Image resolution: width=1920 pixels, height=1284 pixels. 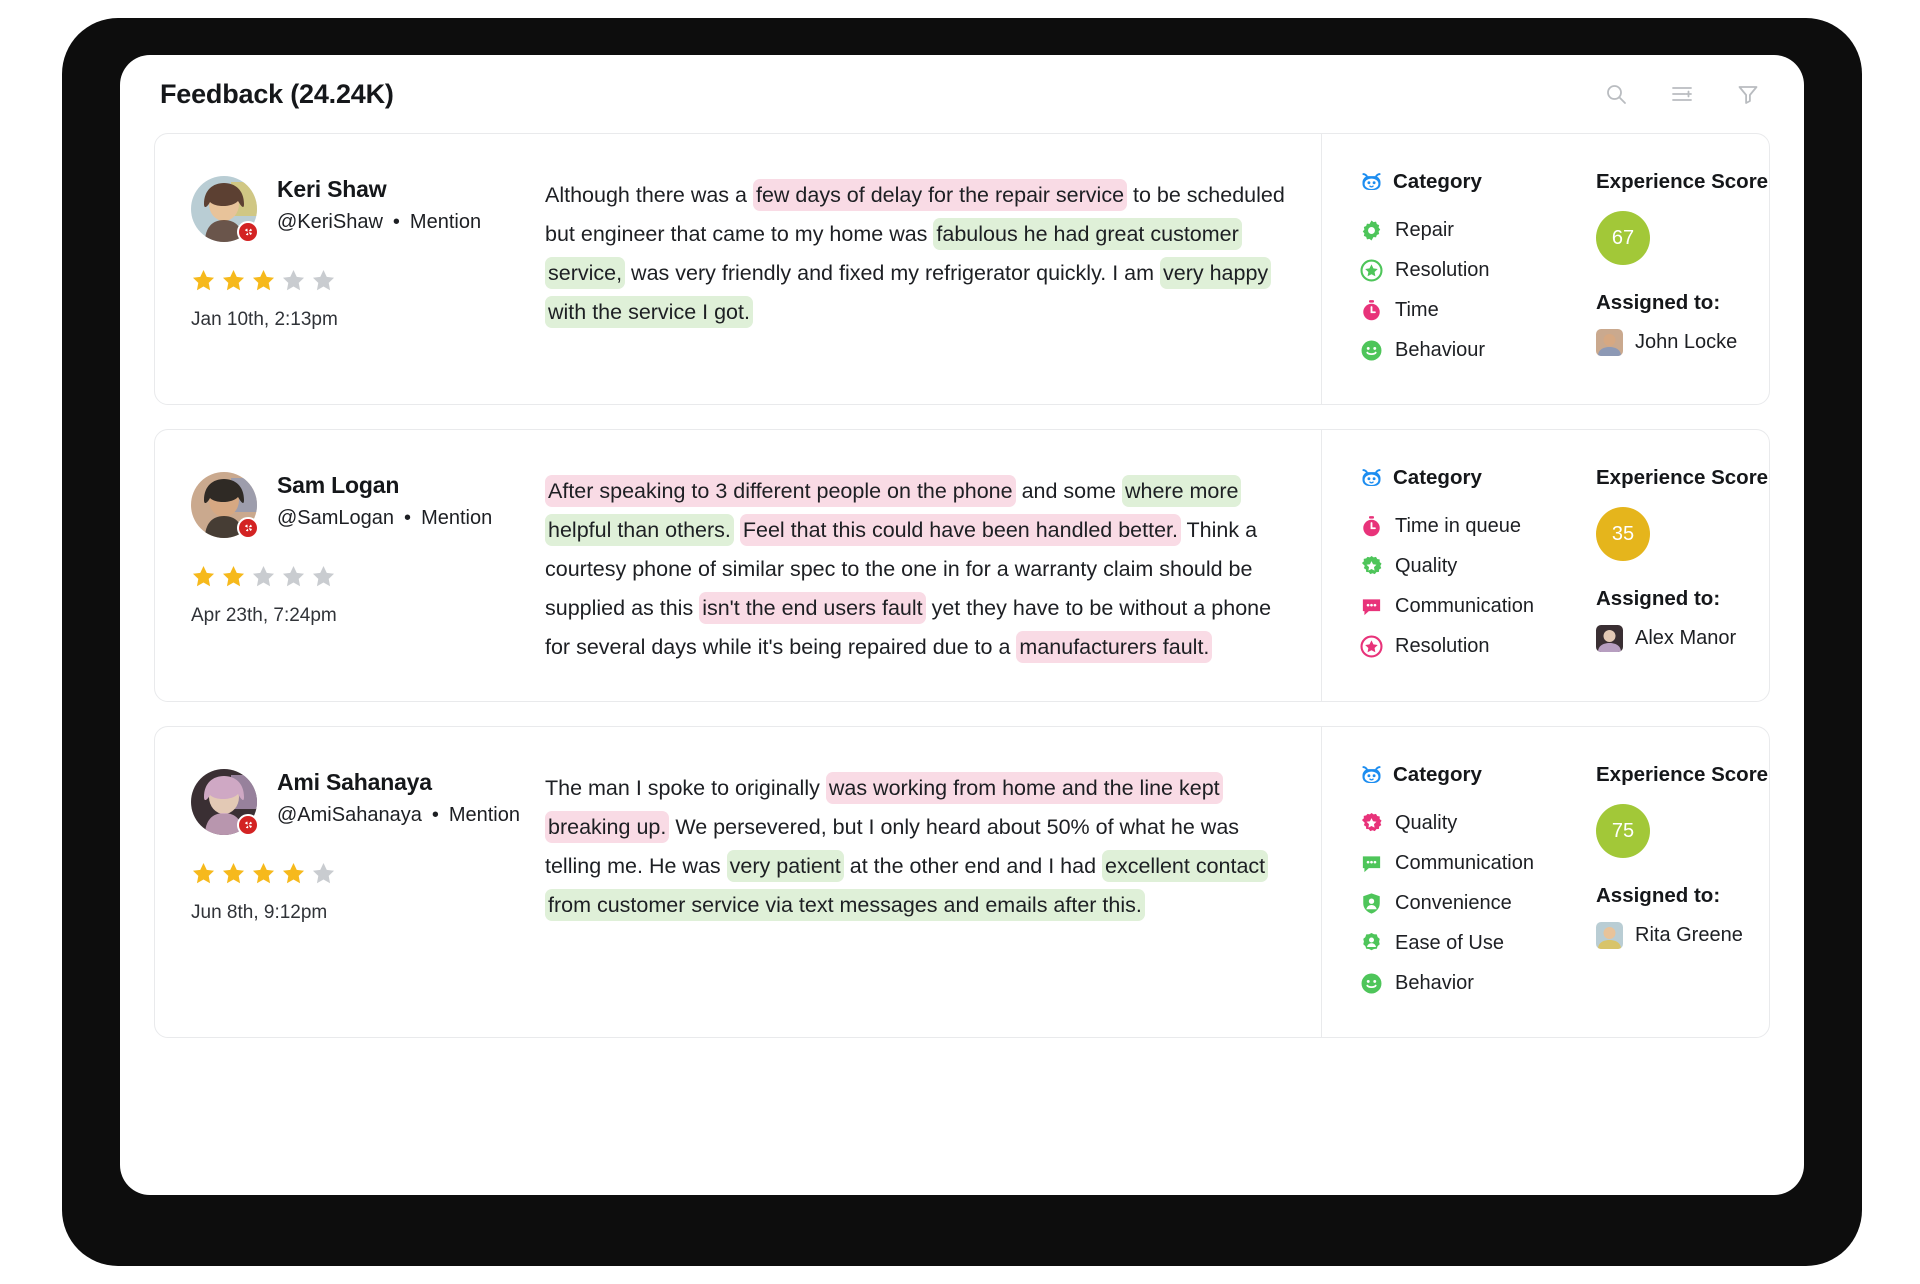 What do you see at coordinates (1442, 269) in the screenshot?
I see `category-label: Resolution` at bounding box center [1442, 269].